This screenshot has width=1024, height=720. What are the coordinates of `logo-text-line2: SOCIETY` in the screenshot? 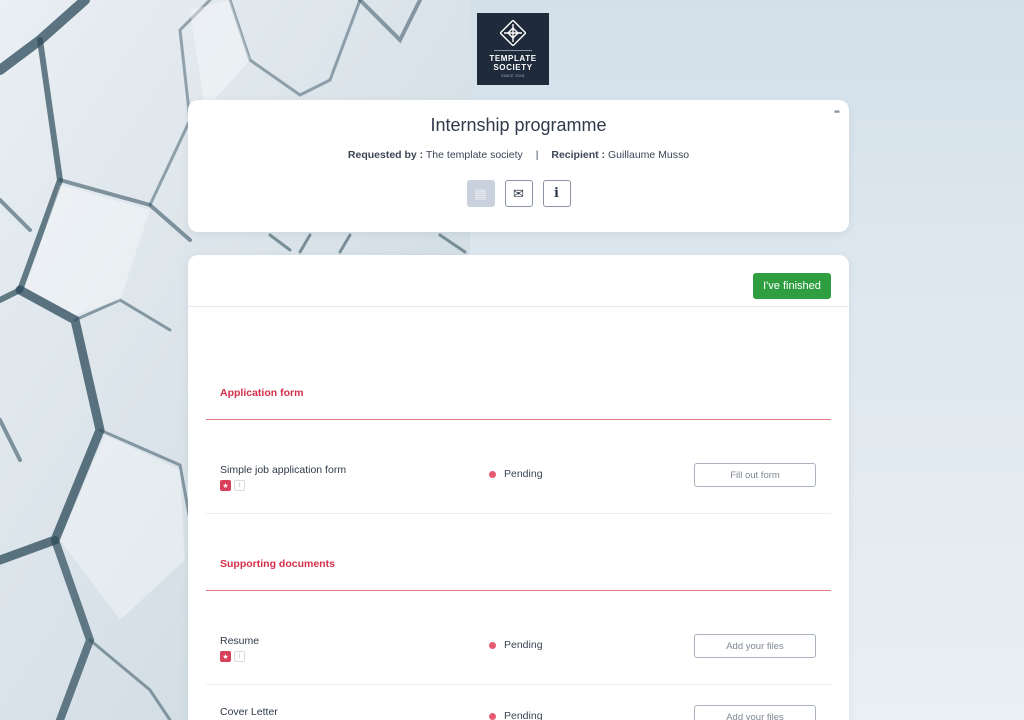 It's located at (513, 67).